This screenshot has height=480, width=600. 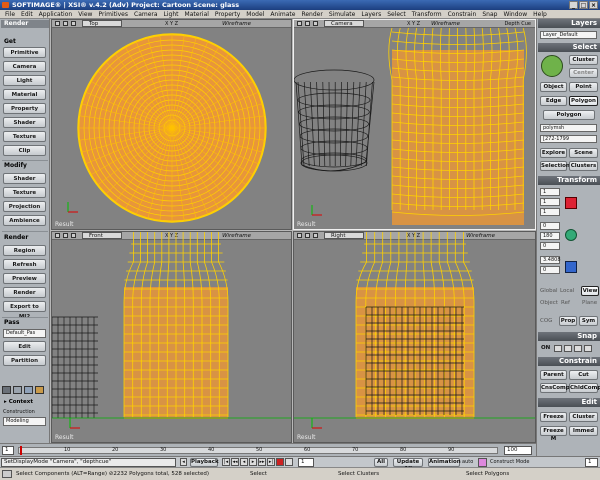 What do you see at coordinates (6, 390) in the screenshot?
I see `wrench-icon` at bounding box center [6, 390].